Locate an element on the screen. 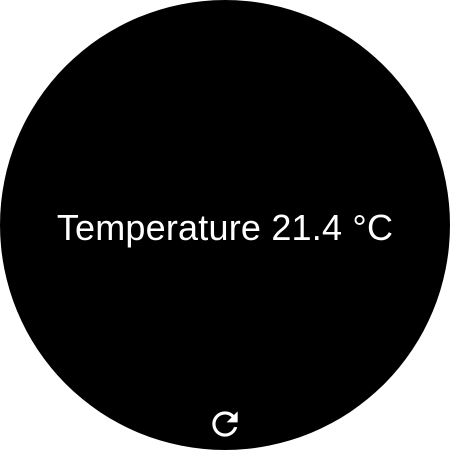  refresh-button is located at coordinates (225, 424).